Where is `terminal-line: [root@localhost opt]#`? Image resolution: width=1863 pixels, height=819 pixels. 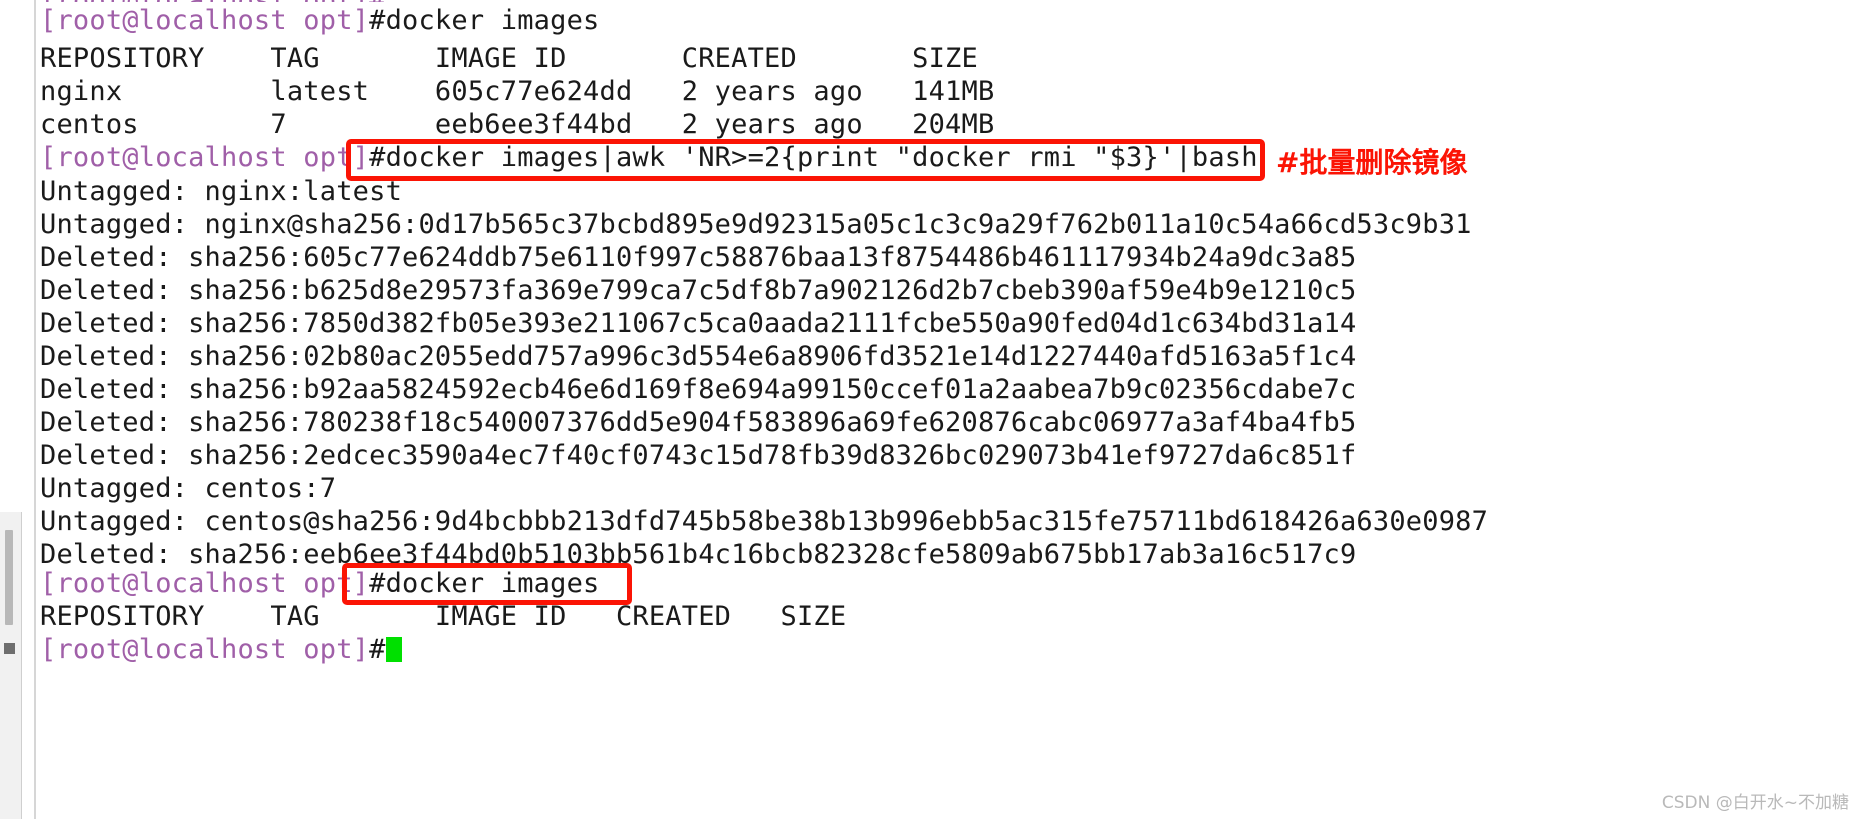
terminal-line: [root@localhost opt]# is located at coordinates (221, 649).